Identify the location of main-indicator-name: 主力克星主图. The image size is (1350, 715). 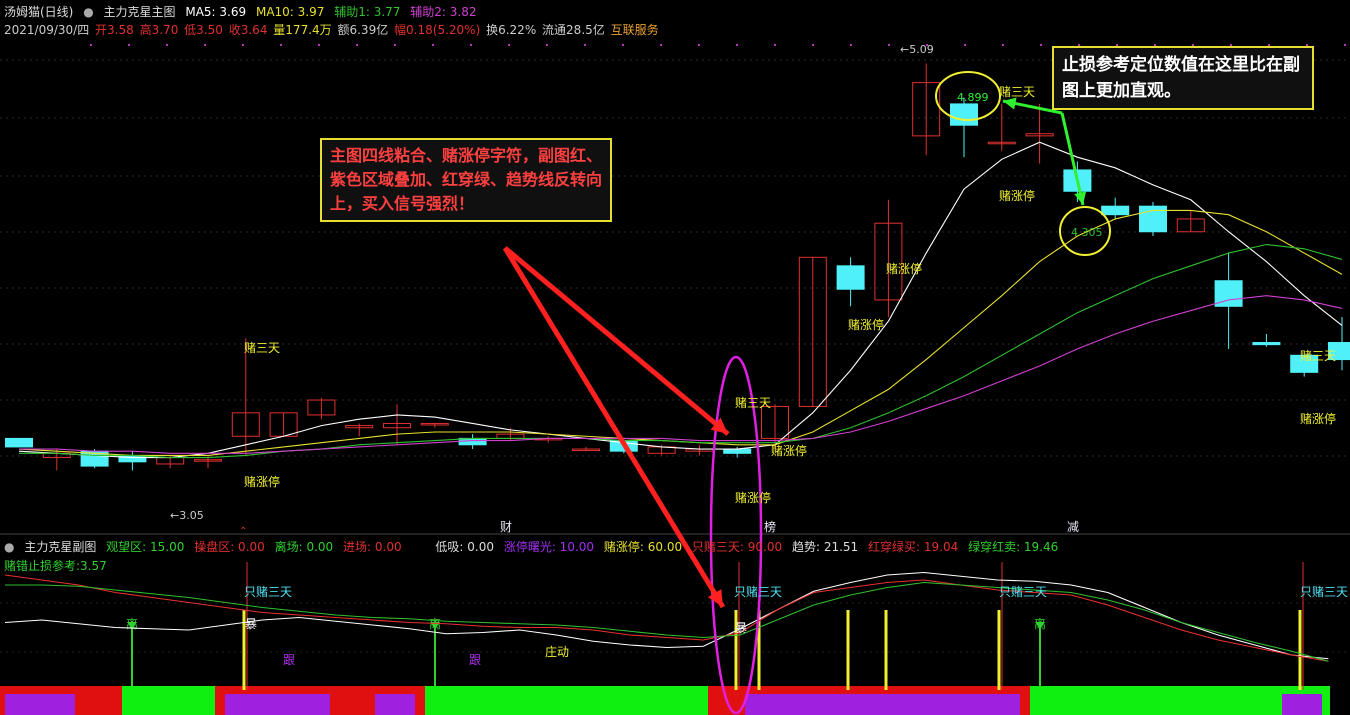
(140, 12).